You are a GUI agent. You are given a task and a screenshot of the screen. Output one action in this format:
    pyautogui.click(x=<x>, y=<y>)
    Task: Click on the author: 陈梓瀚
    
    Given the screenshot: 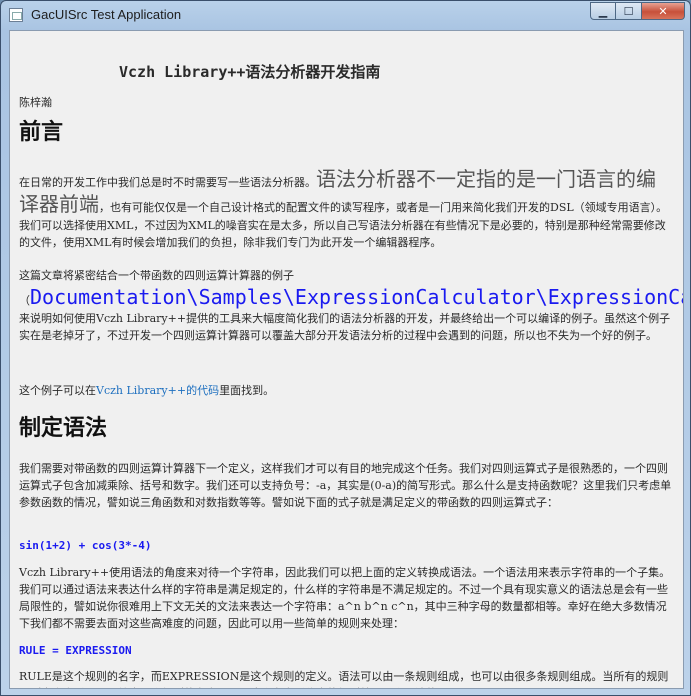 What is the action you would take?
    pyautogui.click(x=35, y=102)
    